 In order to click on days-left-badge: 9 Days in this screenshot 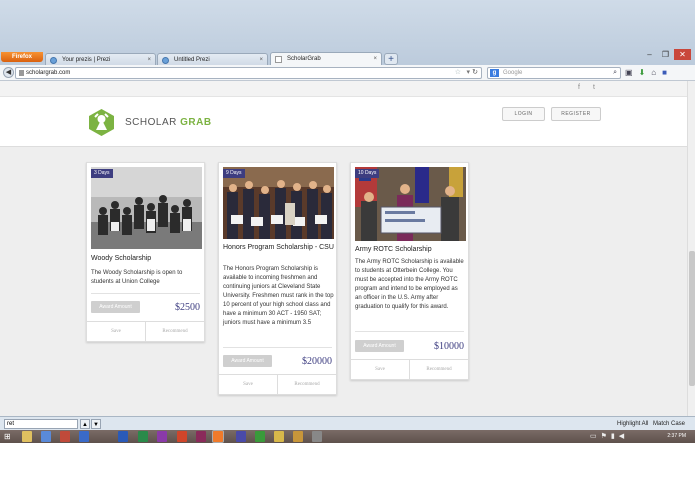, I will do `click(234, 173)`.